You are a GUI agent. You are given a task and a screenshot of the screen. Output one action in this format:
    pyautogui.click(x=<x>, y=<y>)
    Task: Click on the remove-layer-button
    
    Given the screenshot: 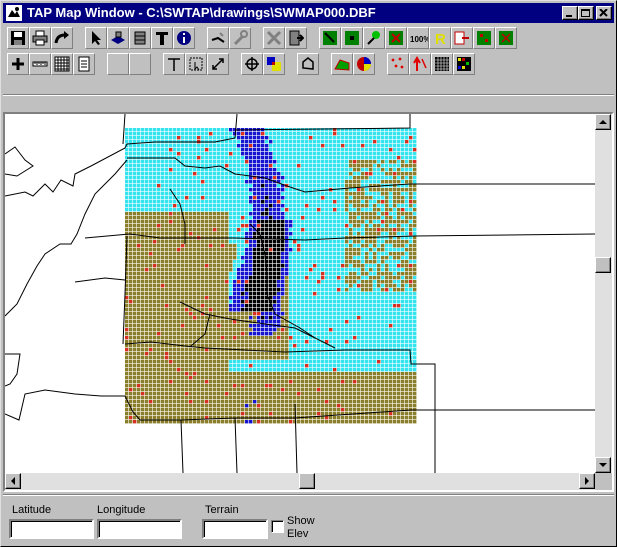 What is the action you would take?
    pyautogui.click(x=396, y=38)
    